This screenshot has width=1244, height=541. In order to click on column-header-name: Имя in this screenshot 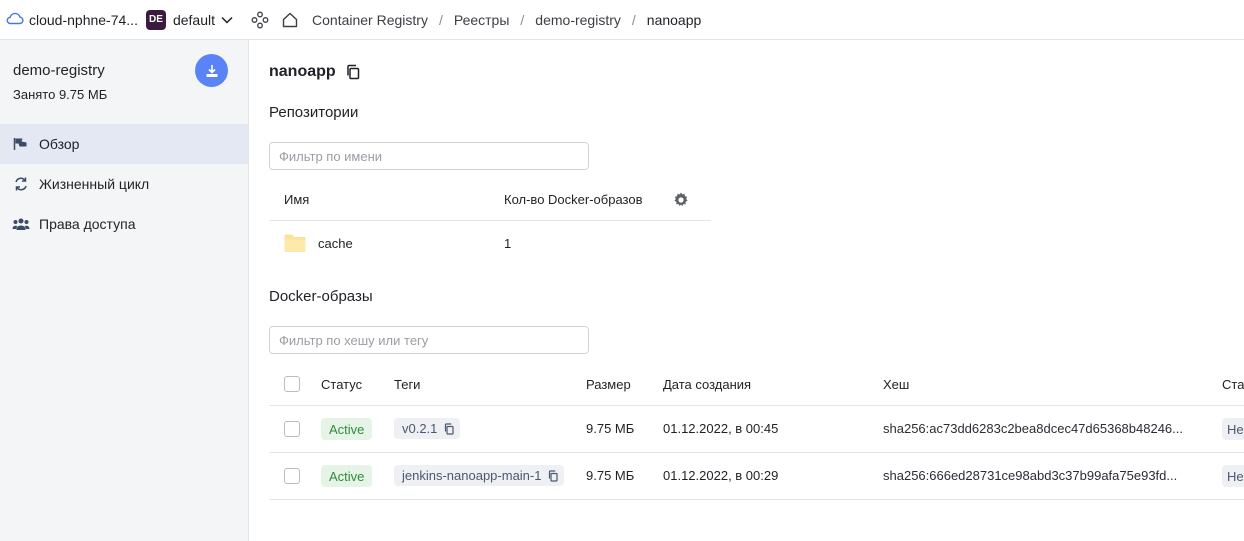, I will do `click(296, 199)`.